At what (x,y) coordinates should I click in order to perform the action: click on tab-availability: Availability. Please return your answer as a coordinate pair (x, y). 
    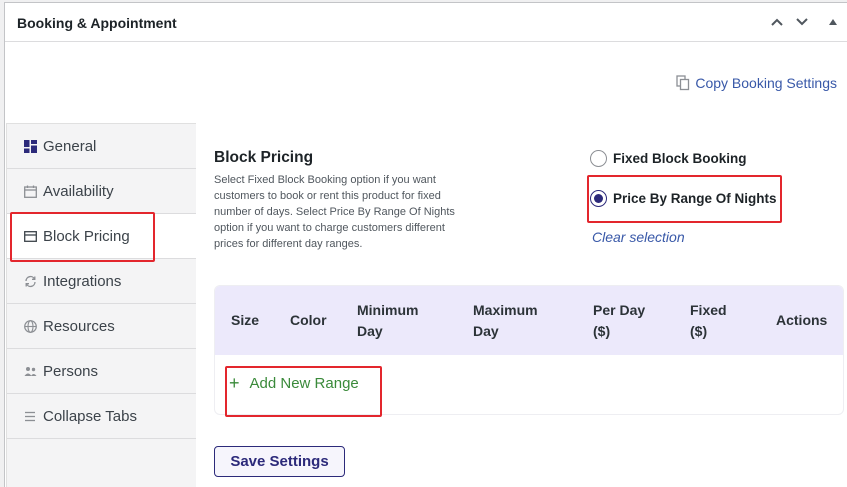
    Looking at the image, I should click on (101, 191).